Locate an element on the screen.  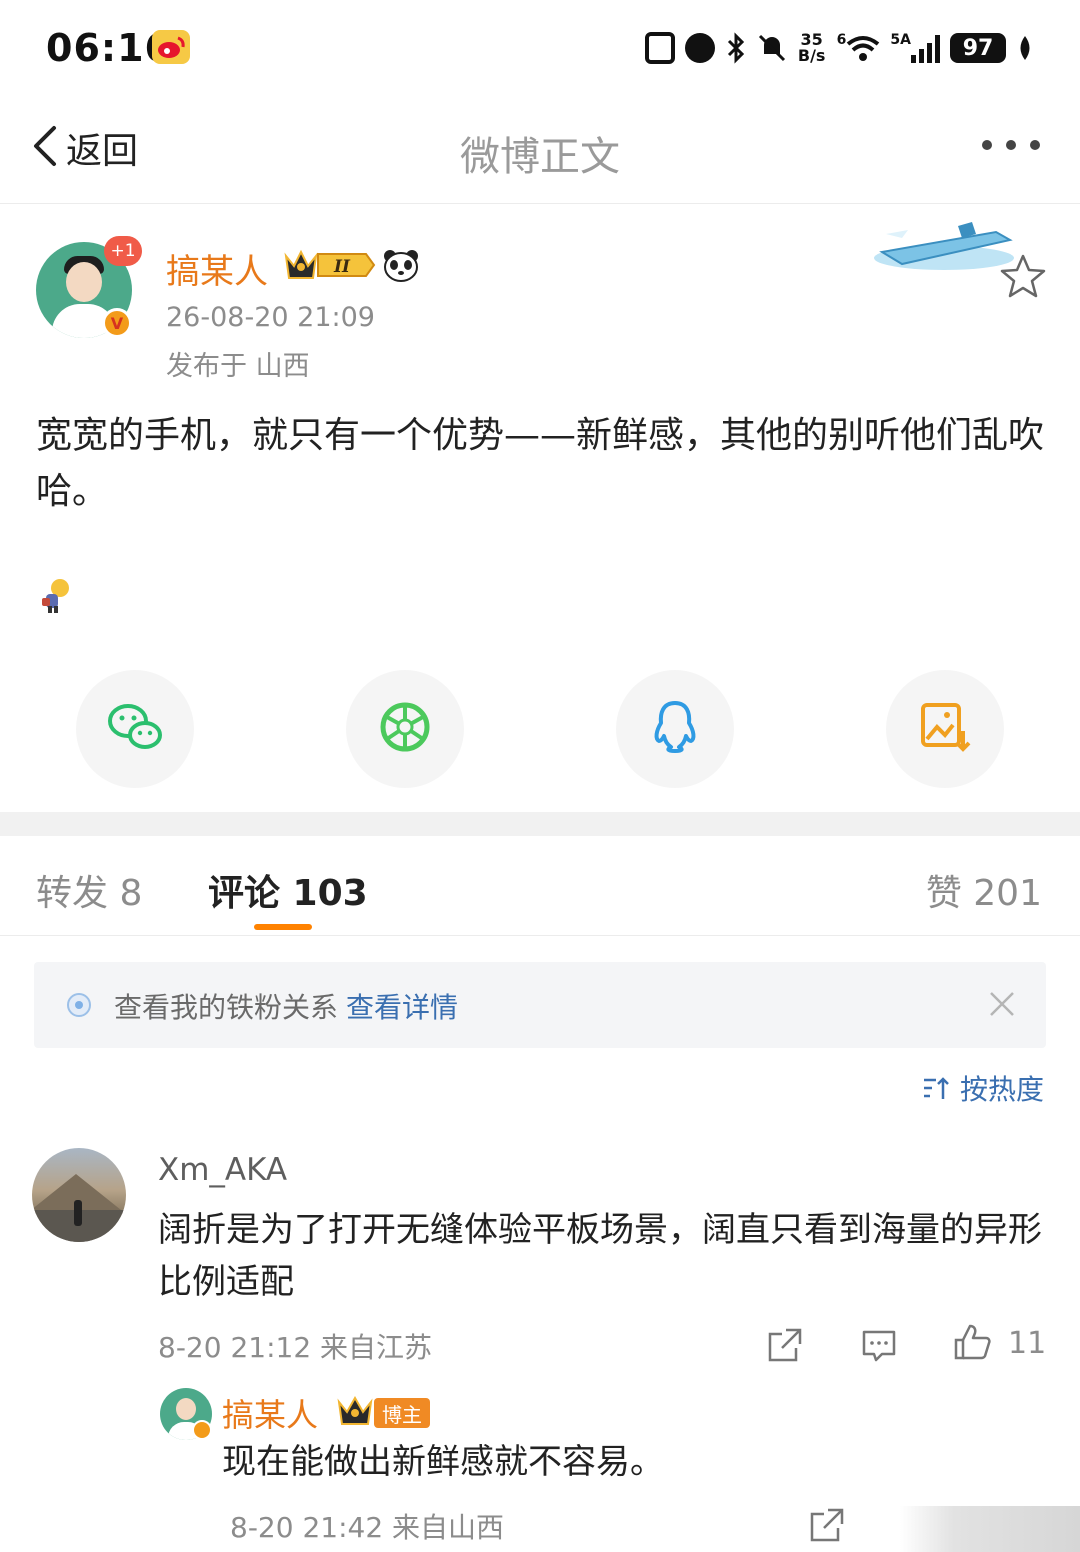
plus-badge: +1 is located at coordinates (123, 251).